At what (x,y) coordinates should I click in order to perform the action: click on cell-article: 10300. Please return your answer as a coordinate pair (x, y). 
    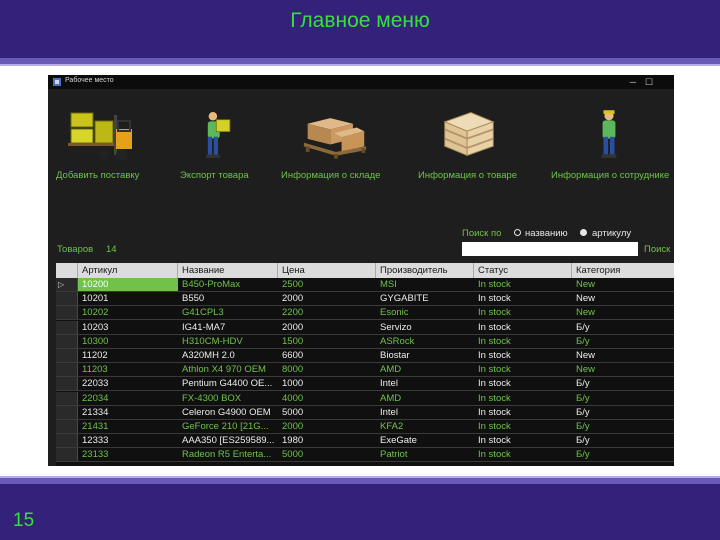
    Looking at the image, I should click on (128, 341).